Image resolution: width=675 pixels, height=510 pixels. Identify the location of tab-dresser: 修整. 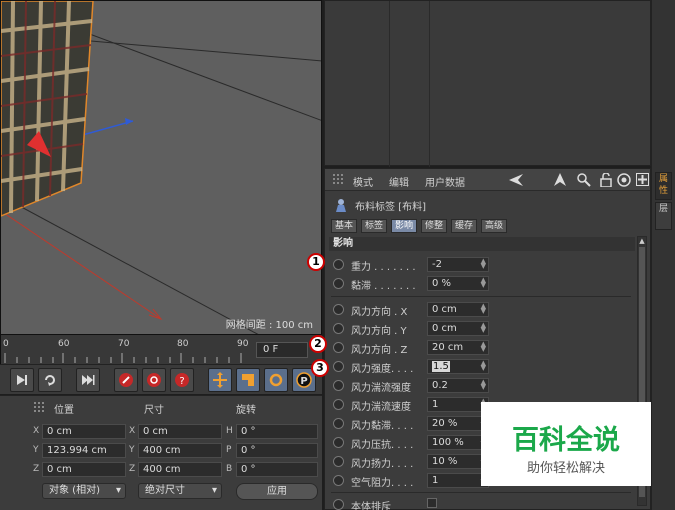
(434, 226).